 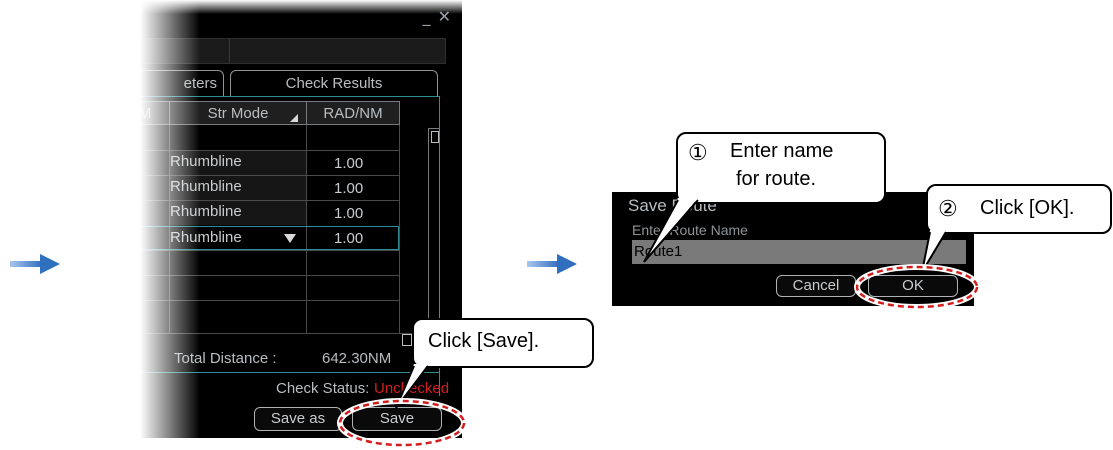 I want to click on fade-overlay, so click(x=301, y=7).